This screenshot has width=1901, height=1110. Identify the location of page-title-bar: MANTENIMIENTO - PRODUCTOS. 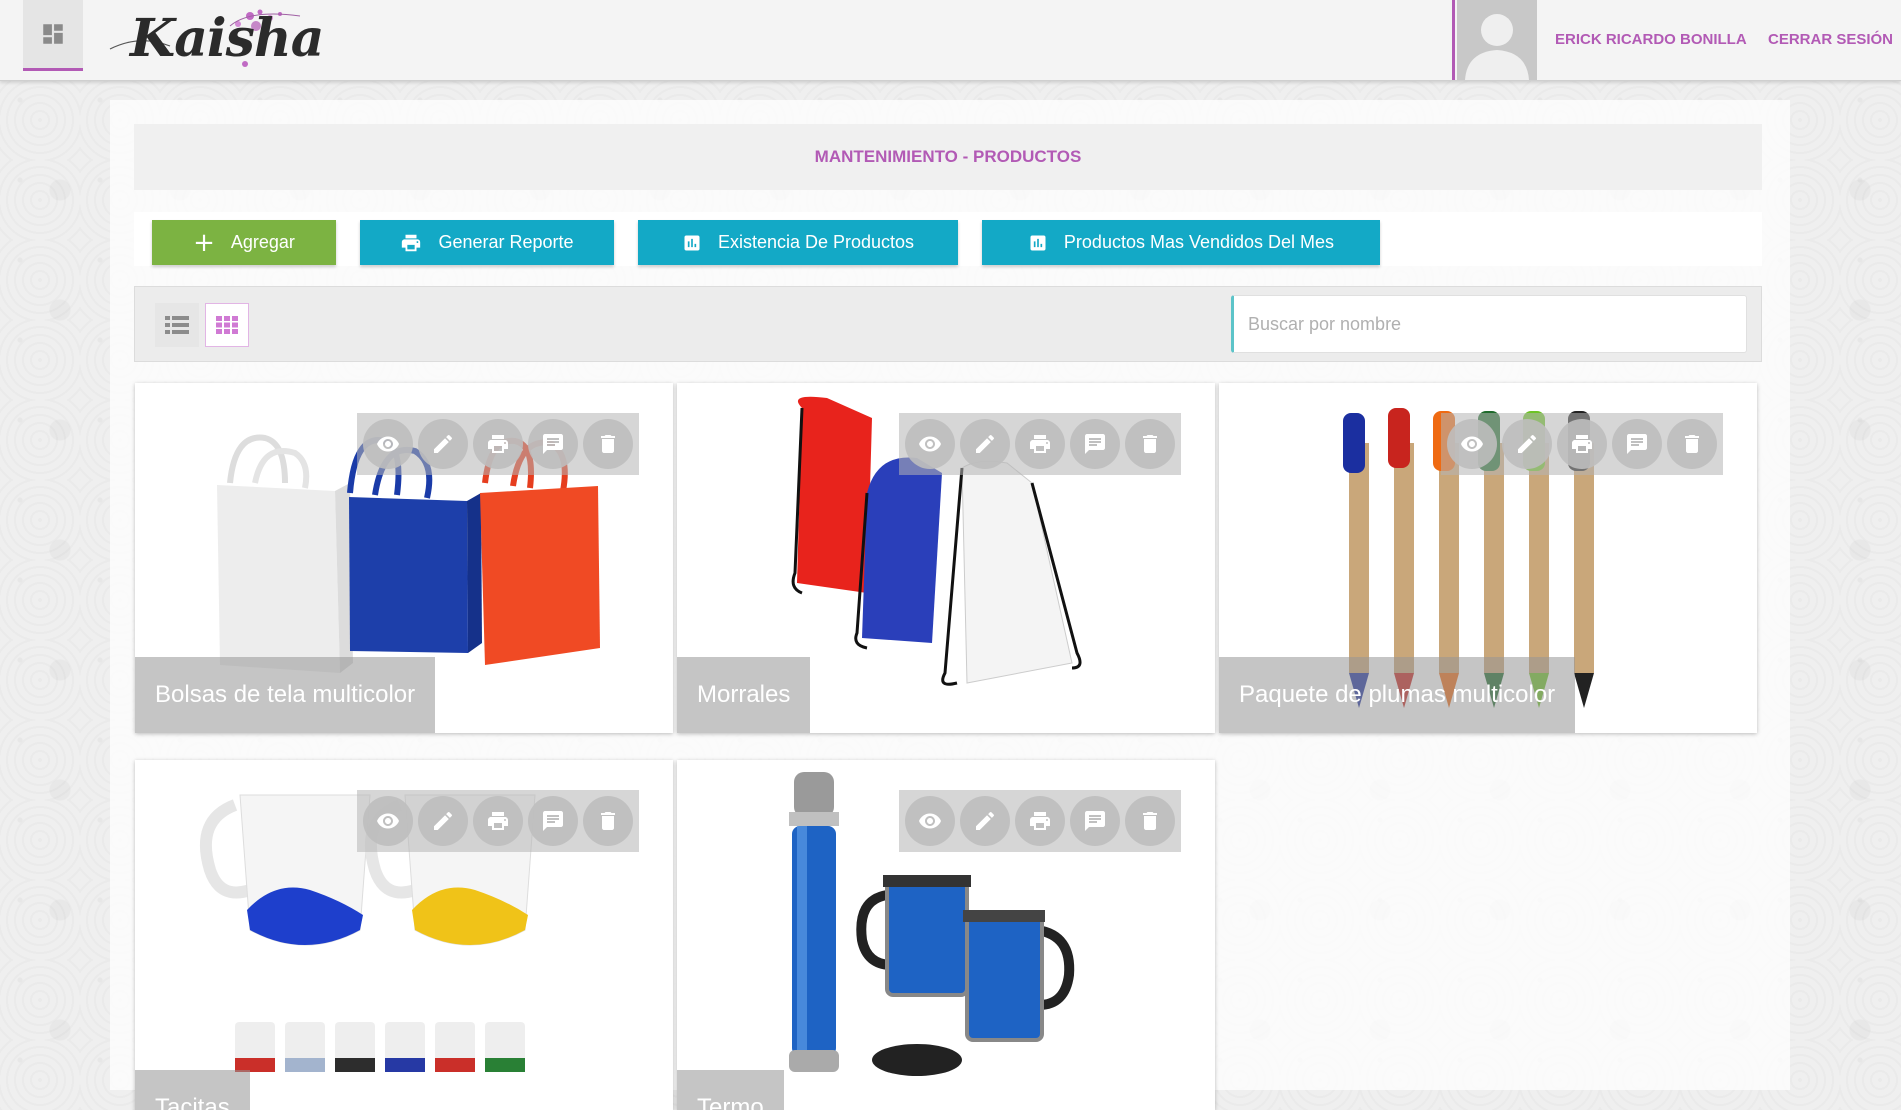
(948, 157).